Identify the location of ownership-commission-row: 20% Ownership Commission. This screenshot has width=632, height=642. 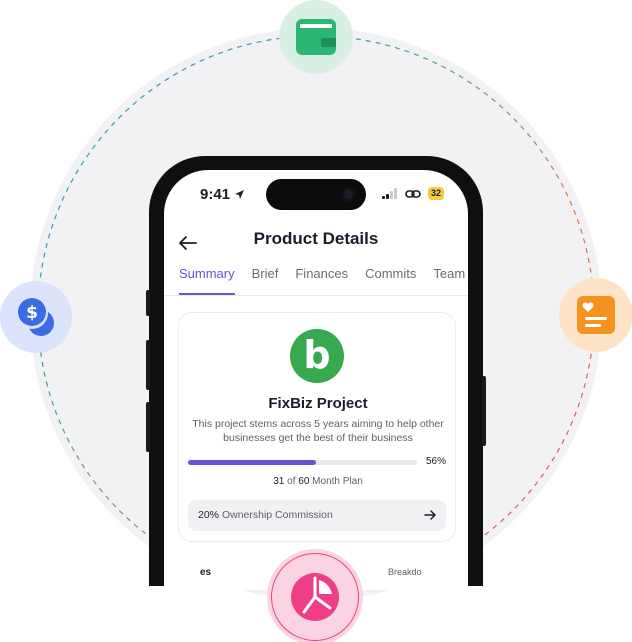
(317, 515).